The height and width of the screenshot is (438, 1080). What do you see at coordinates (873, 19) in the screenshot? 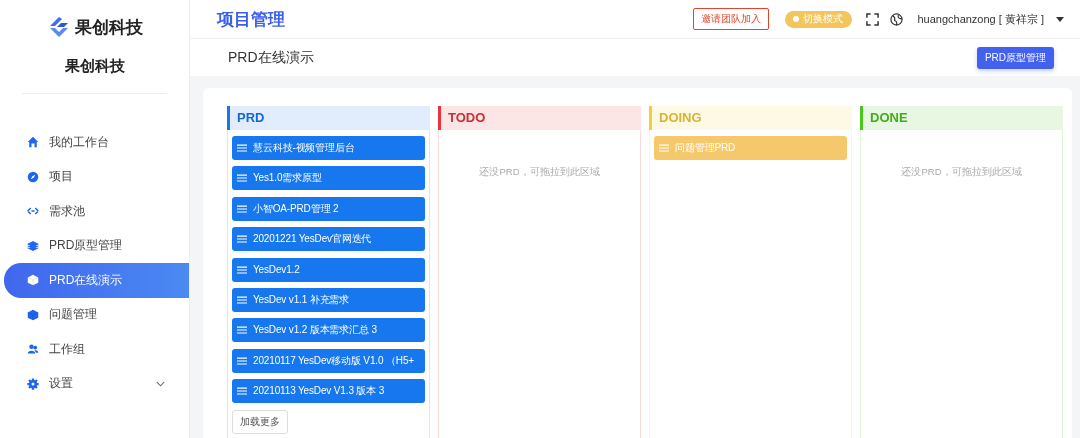
I see `fullscreen-icon` at bounding box center [873, 19].